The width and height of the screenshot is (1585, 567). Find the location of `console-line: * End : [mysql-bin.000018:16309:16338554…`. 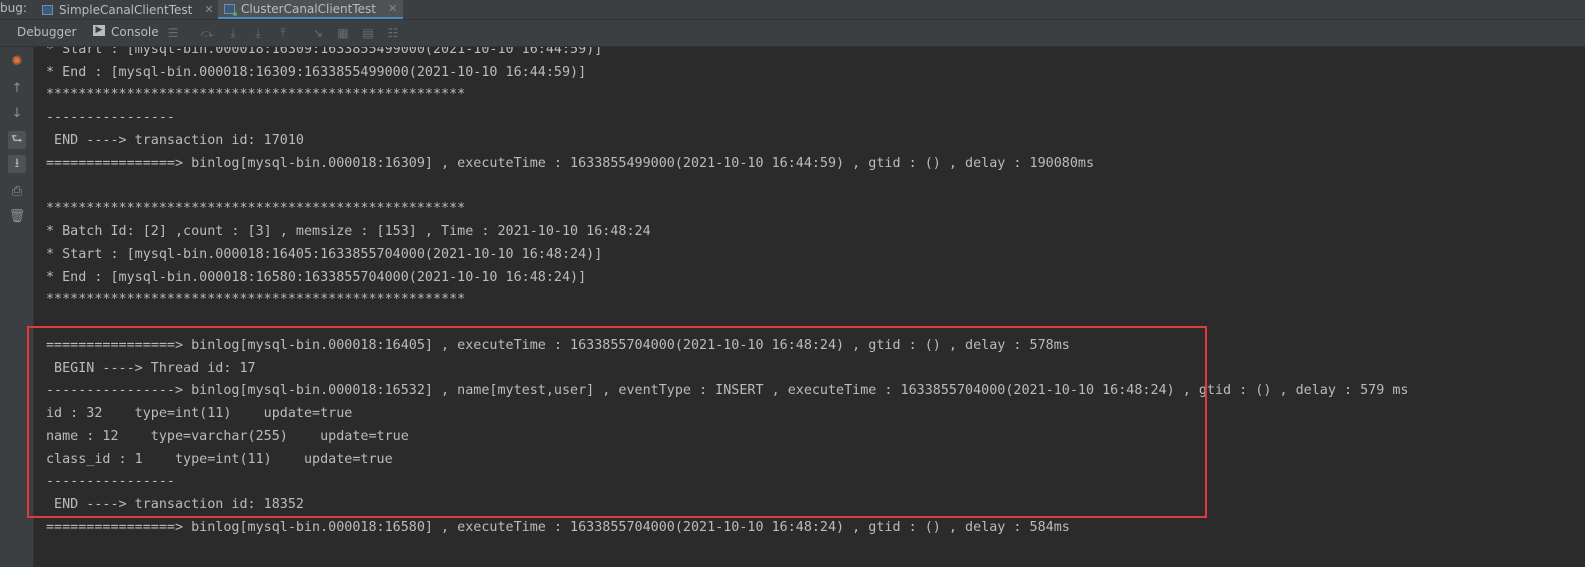

console-line: * End : [mysql-bin.000018:16309:16338554… is located at coordinates (316, 72).